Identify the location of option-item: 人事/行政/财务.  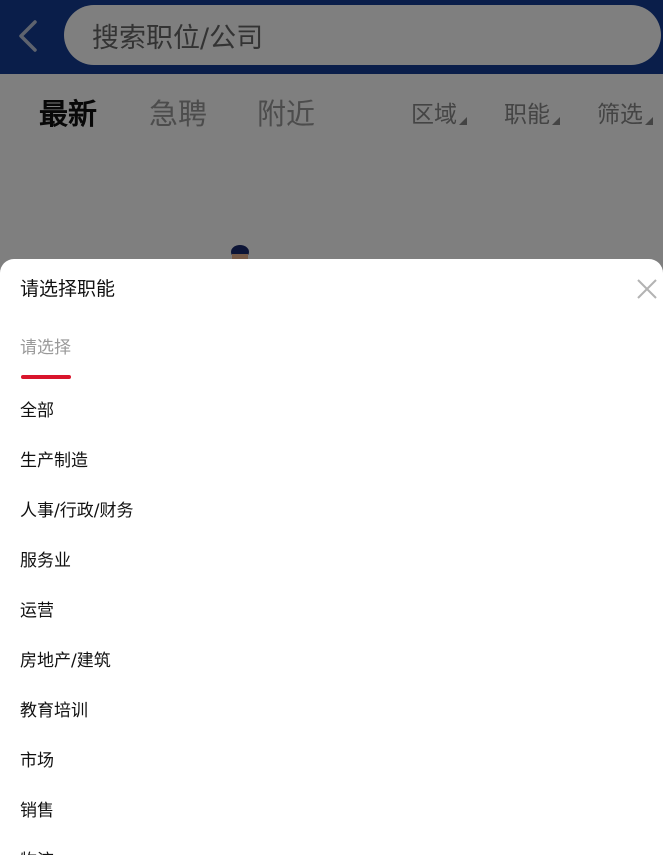
(331, 521).